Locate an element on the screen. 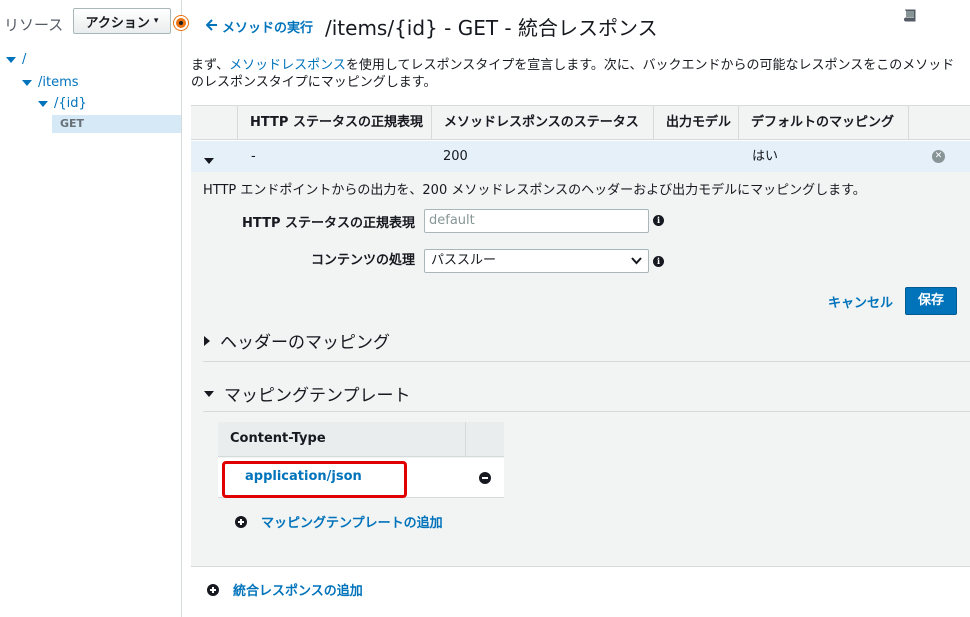 This screenshot has height=617, width=970. remove-icon is located at coordinates (485, 478).